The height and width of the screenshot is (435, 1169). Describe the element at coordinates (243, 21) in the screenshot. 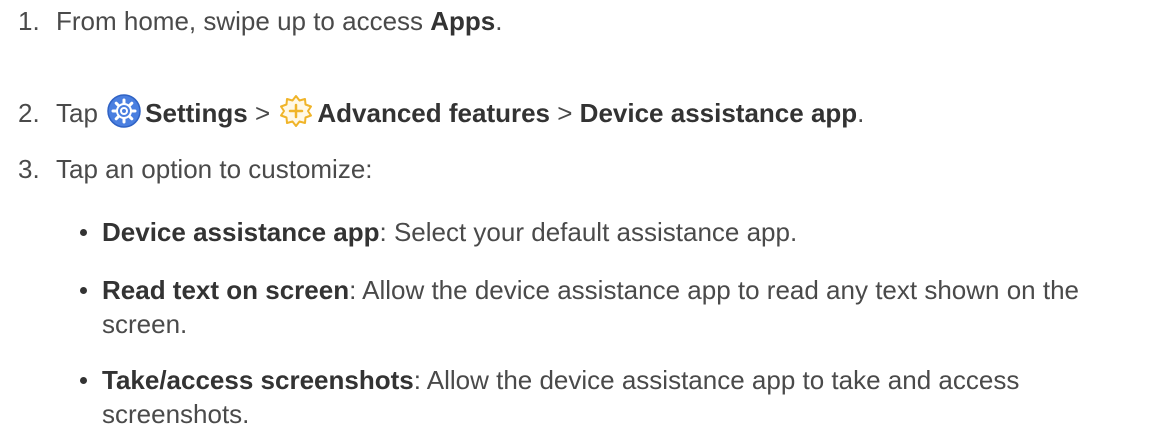

I see `step-text: From home, swipe up to access` at that location.